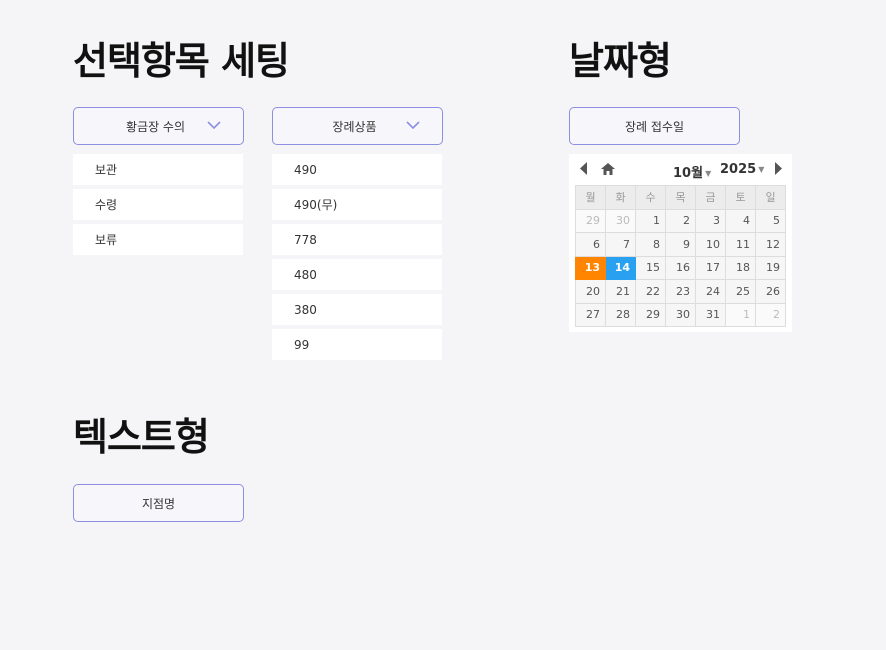  What do you see at coordinates (688, 173) in the screenshot?
I see `month-label: 10월` at bounding box center [688, 173].